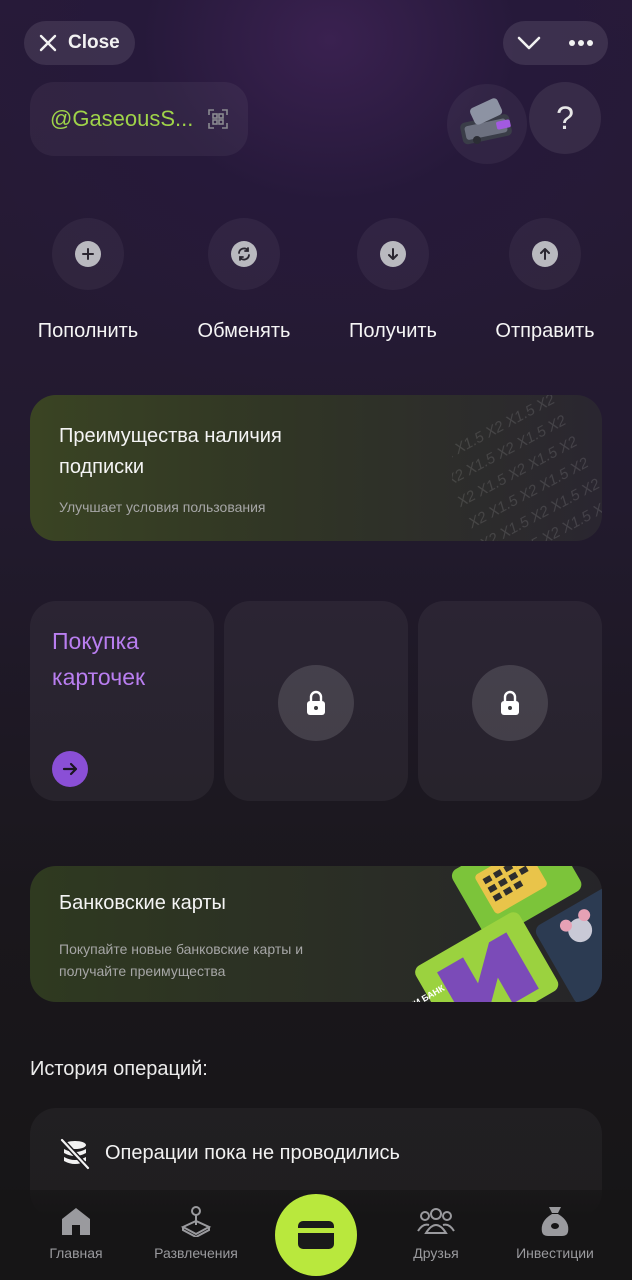  What do you see at coordinates (529, 43) in the screenshot?
I see `chevron-down-icon` at bounding box center [529, 43].